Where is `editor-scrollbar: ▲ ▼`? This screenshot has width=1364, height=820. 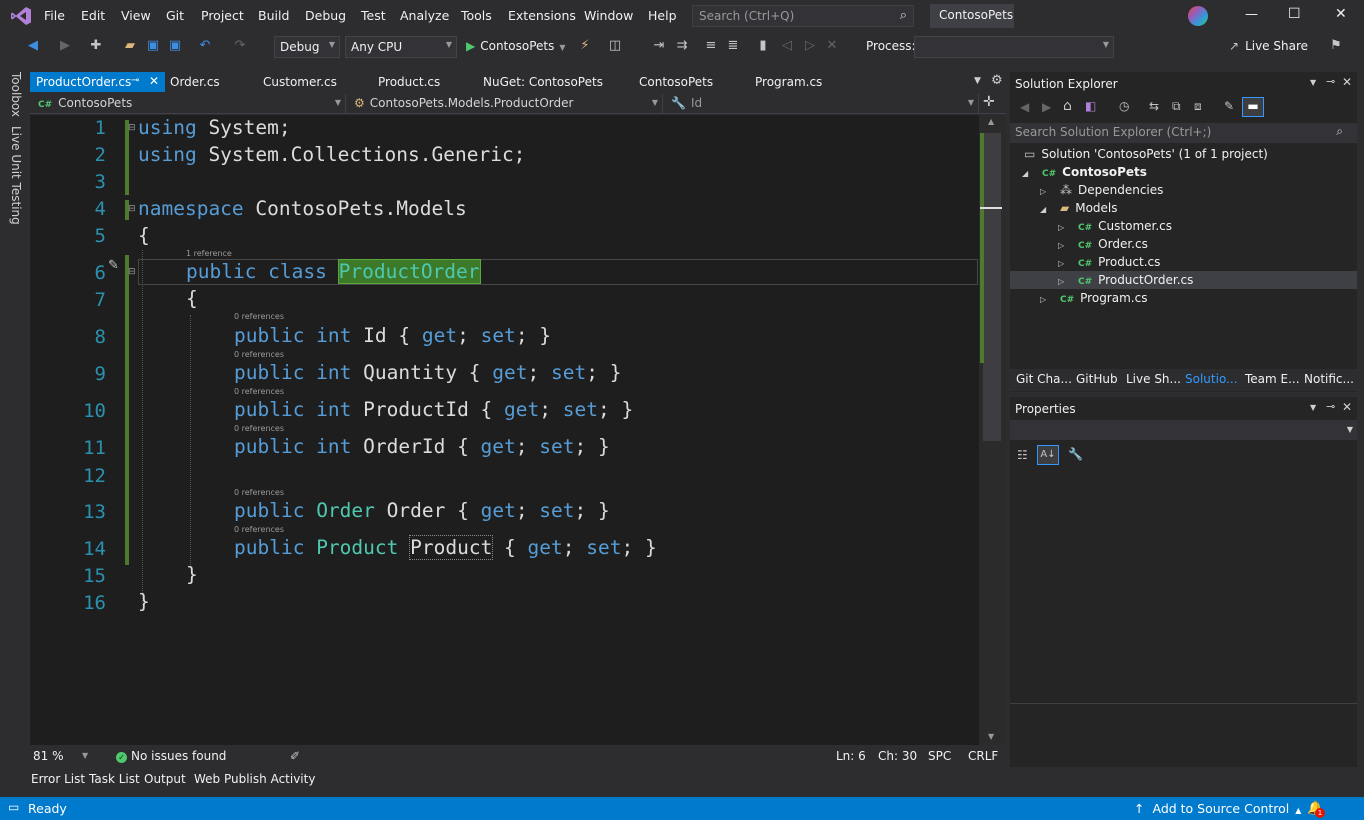
editor-scrollbar: ▲ ▼ is located at coordinates (992, 430).